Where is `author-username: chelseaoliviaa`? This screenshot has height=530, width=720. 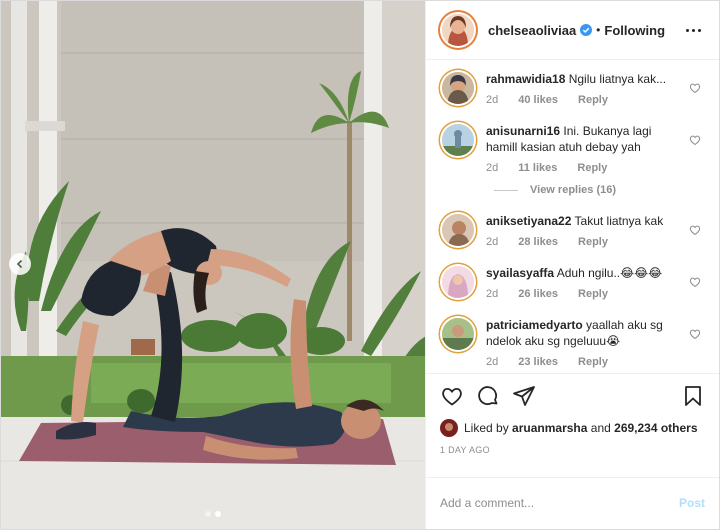 author-username: chelseaoliviaa is located at coordinates (532, 30).